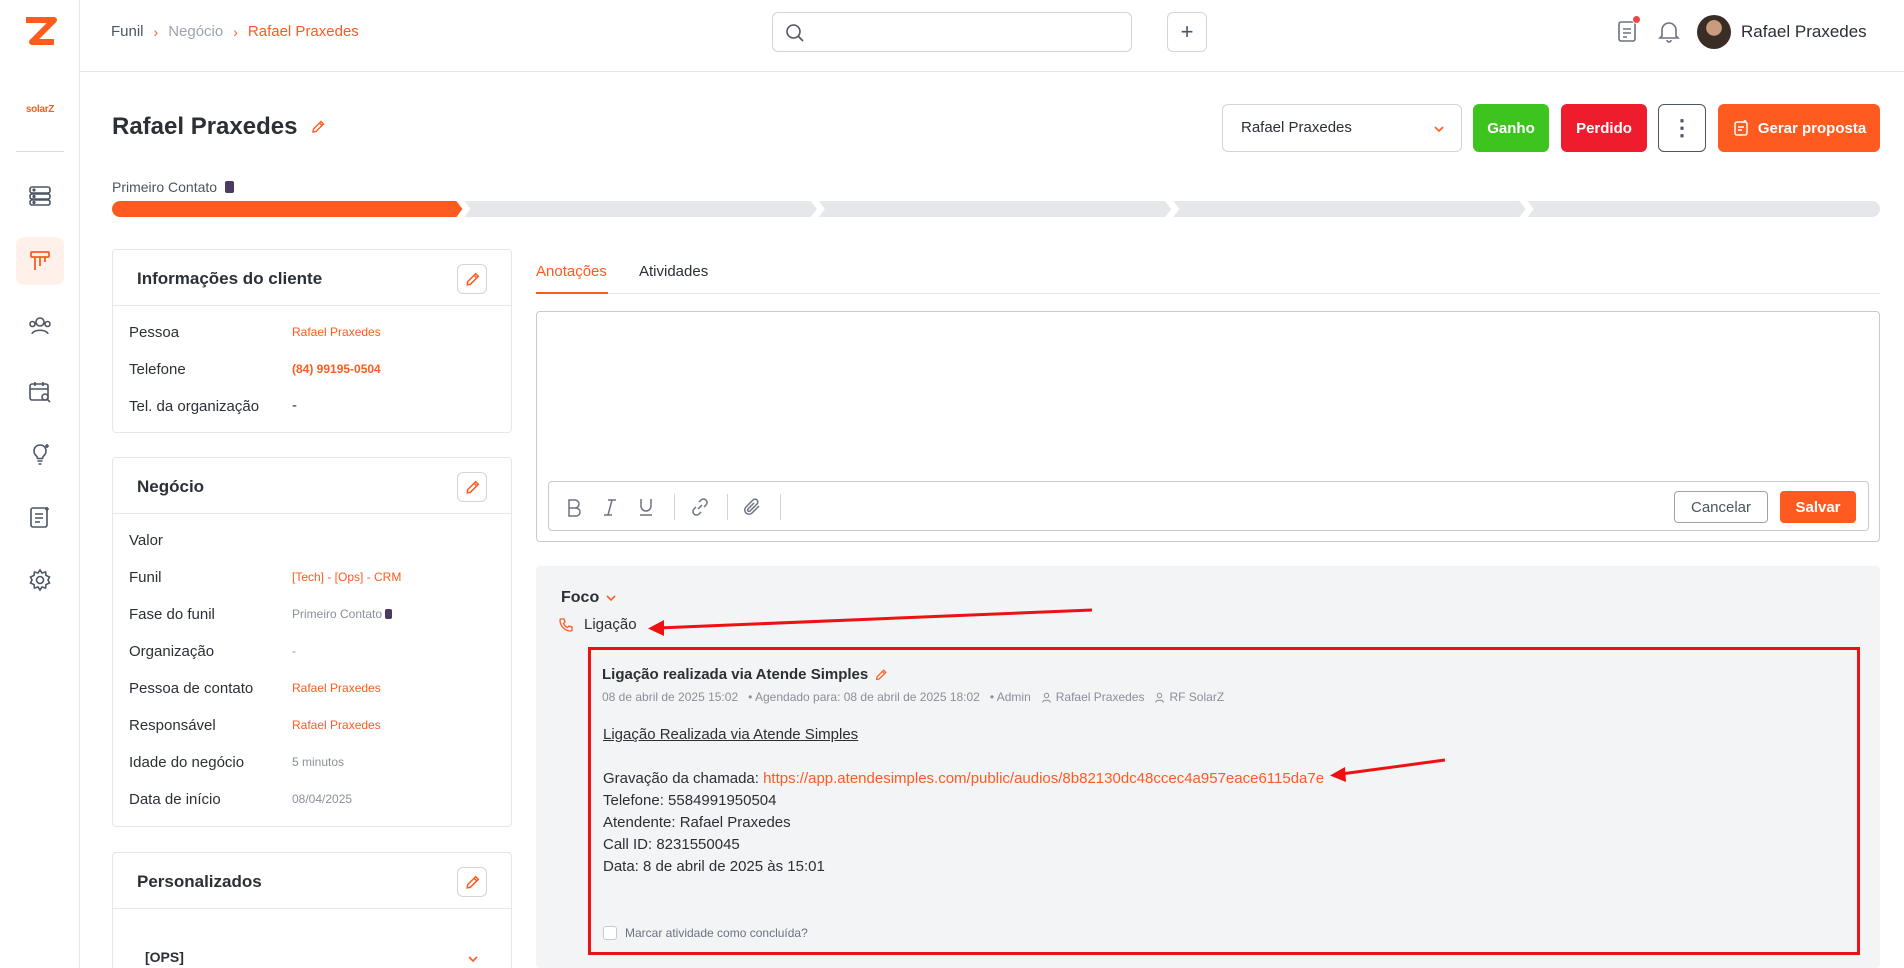  I want to click on row-label: Telefone, so click(157, 369).